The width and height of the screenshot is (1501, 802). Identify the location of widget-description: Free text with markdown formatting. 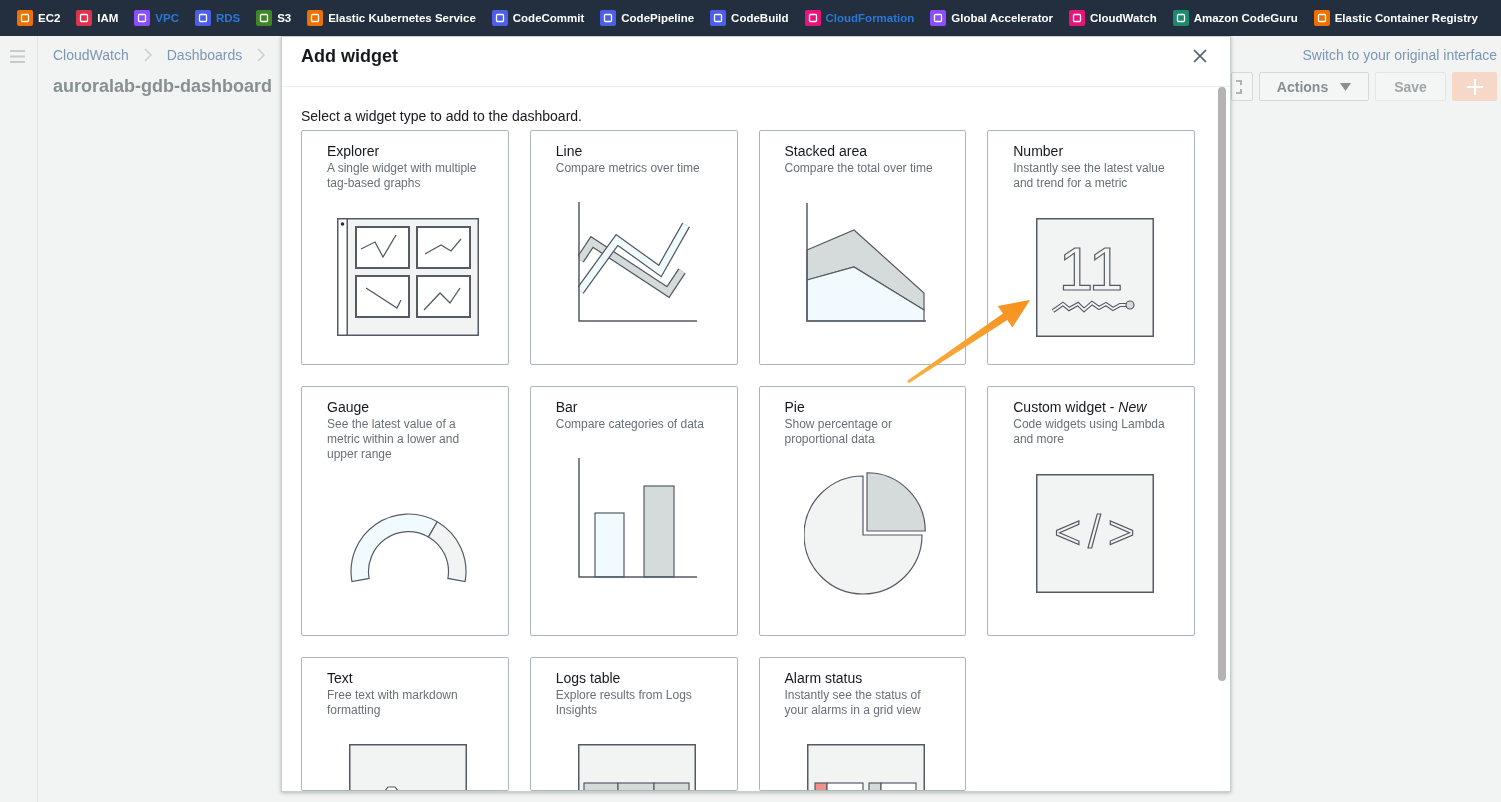
(393, 703).